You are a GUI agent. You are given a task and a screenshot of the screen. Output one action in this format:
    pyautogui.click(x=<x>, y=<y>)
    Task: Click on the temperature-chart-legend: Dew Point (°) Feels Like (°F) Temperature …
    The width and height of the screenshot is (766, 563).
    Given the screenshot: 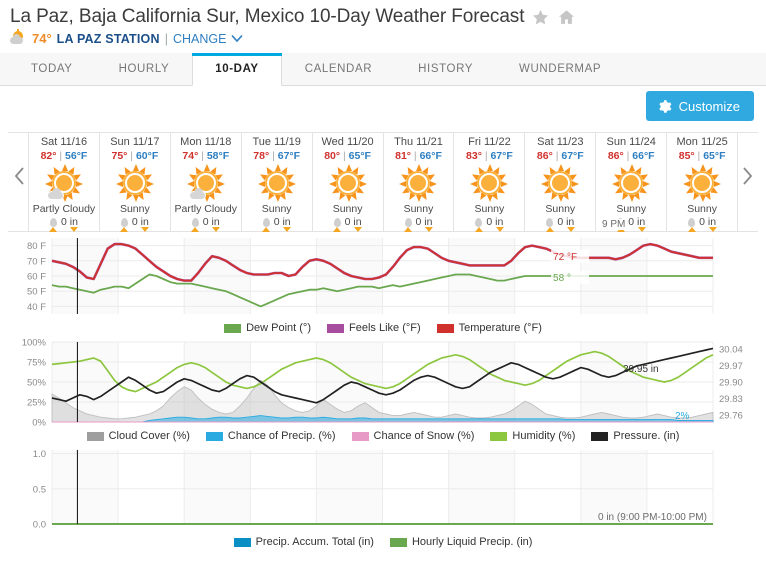 What is the action you would take?
    pyautogui.click(x=383, y=328)
    